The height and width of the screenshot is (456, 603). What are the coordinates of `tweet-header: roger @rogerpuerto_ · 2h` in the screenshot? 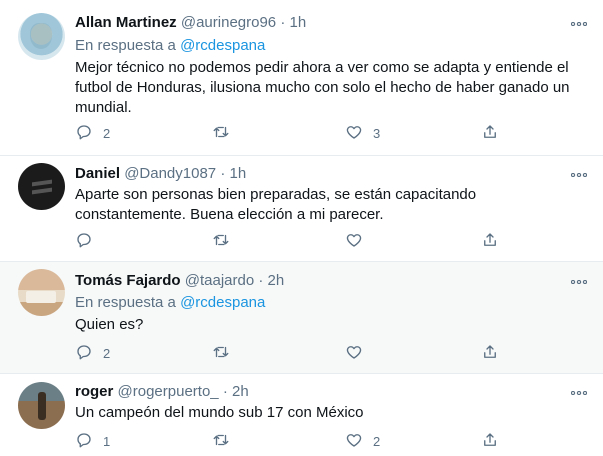 It's located at (162, 391).